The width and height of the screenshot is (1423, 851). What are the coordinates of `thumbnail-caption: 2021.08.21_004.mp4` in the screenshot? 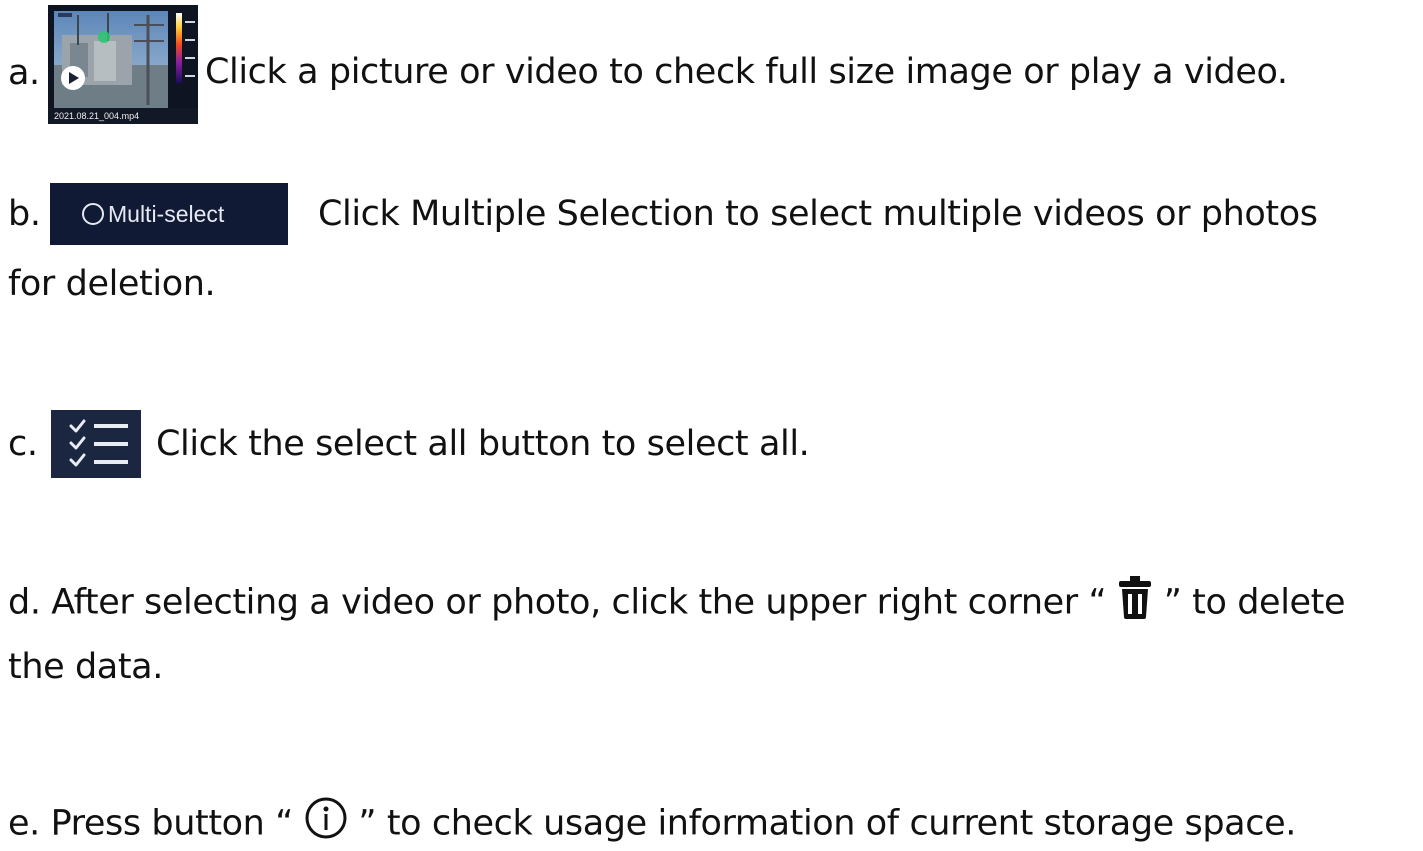 It's located at (123, 116).